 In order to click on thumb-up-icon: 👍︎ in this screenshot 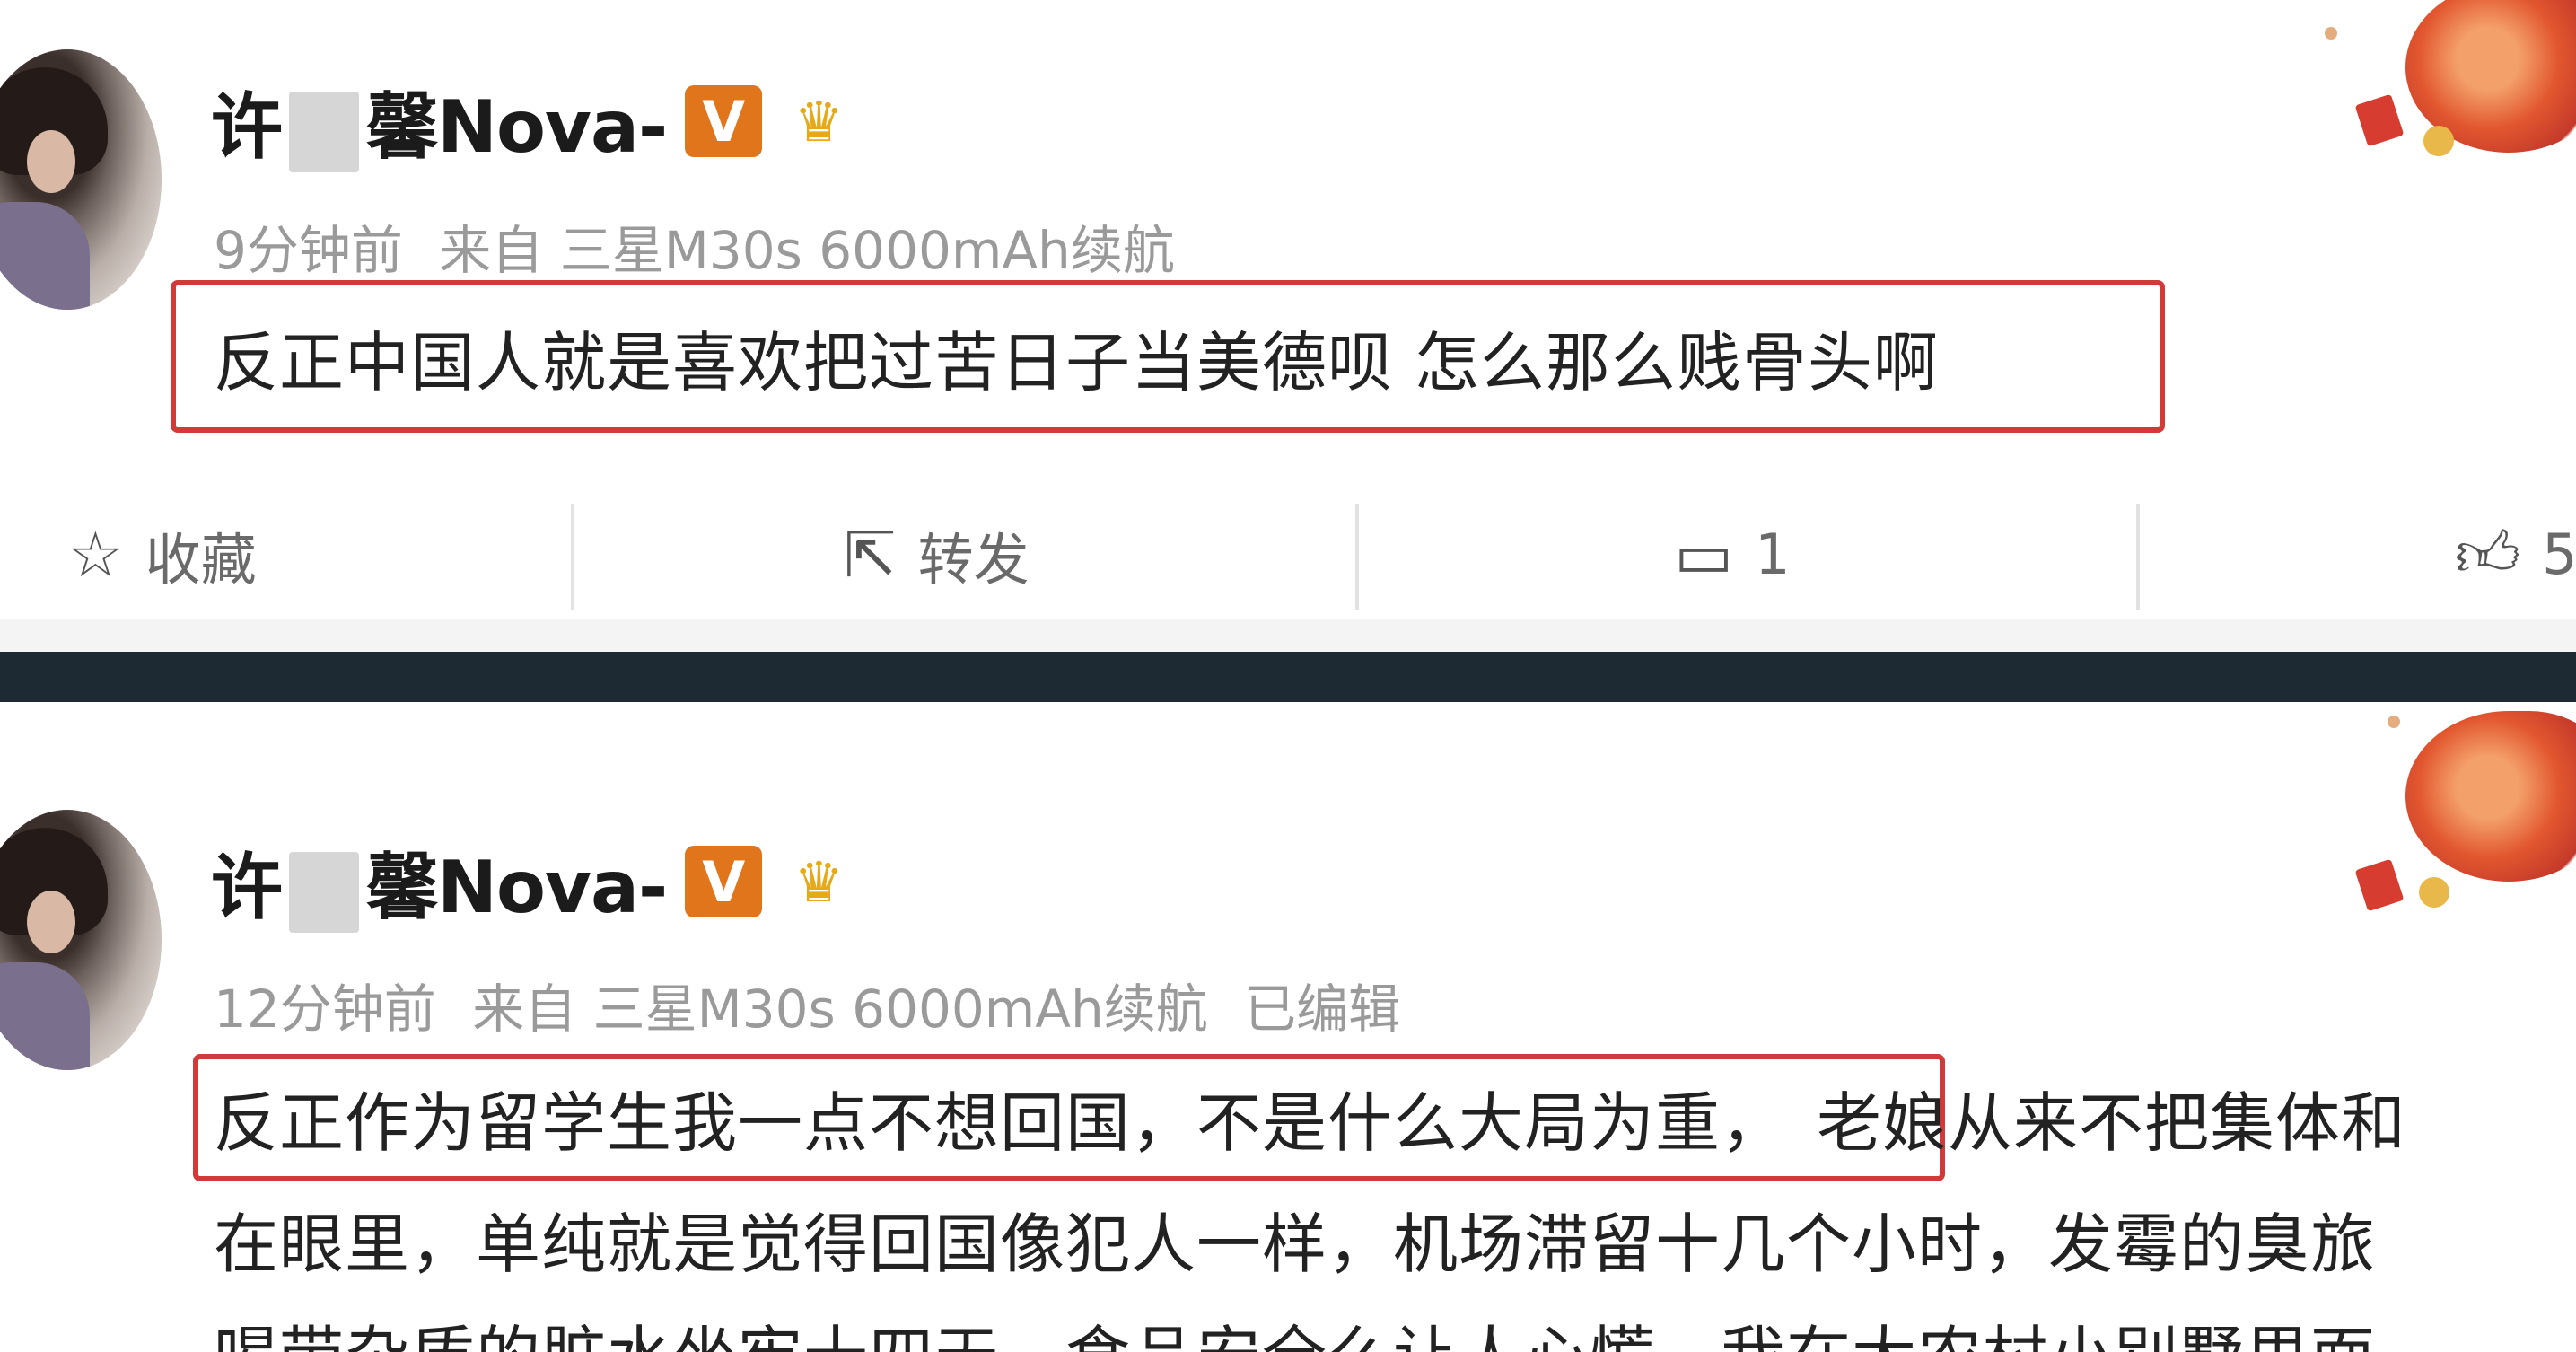, I will do `click(2488, 553)`.